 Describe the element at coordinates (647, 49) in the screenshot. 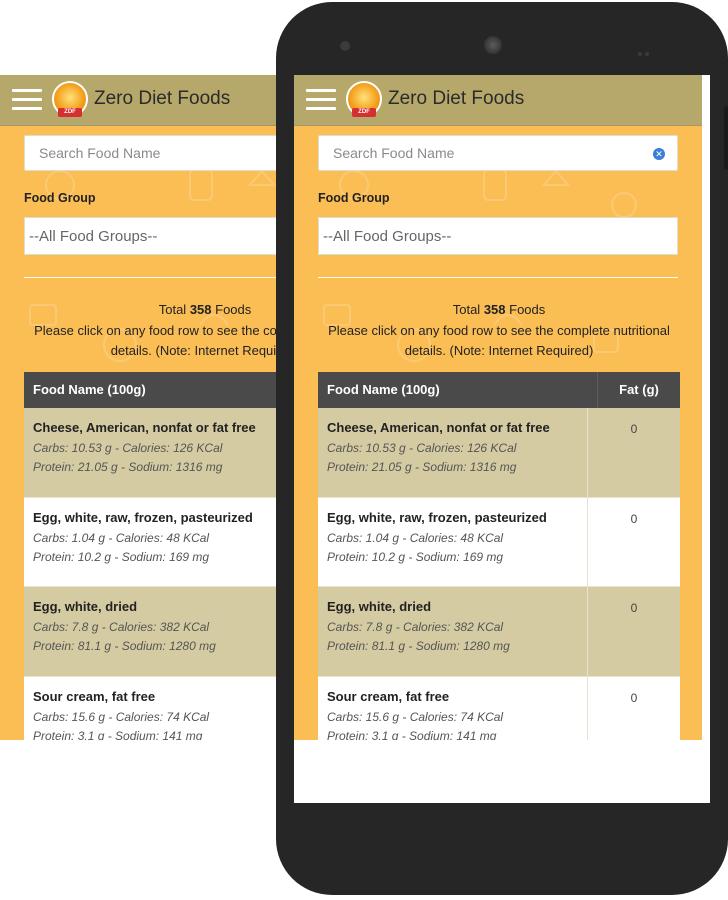

I see `sensor-dots` at that location.